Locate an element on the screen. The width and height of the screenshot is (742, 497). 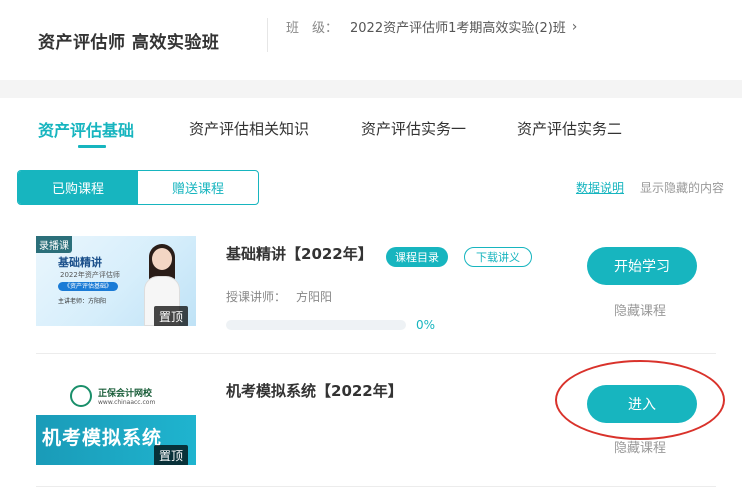
active-tab-indicator is located at coordinates (92, 146).